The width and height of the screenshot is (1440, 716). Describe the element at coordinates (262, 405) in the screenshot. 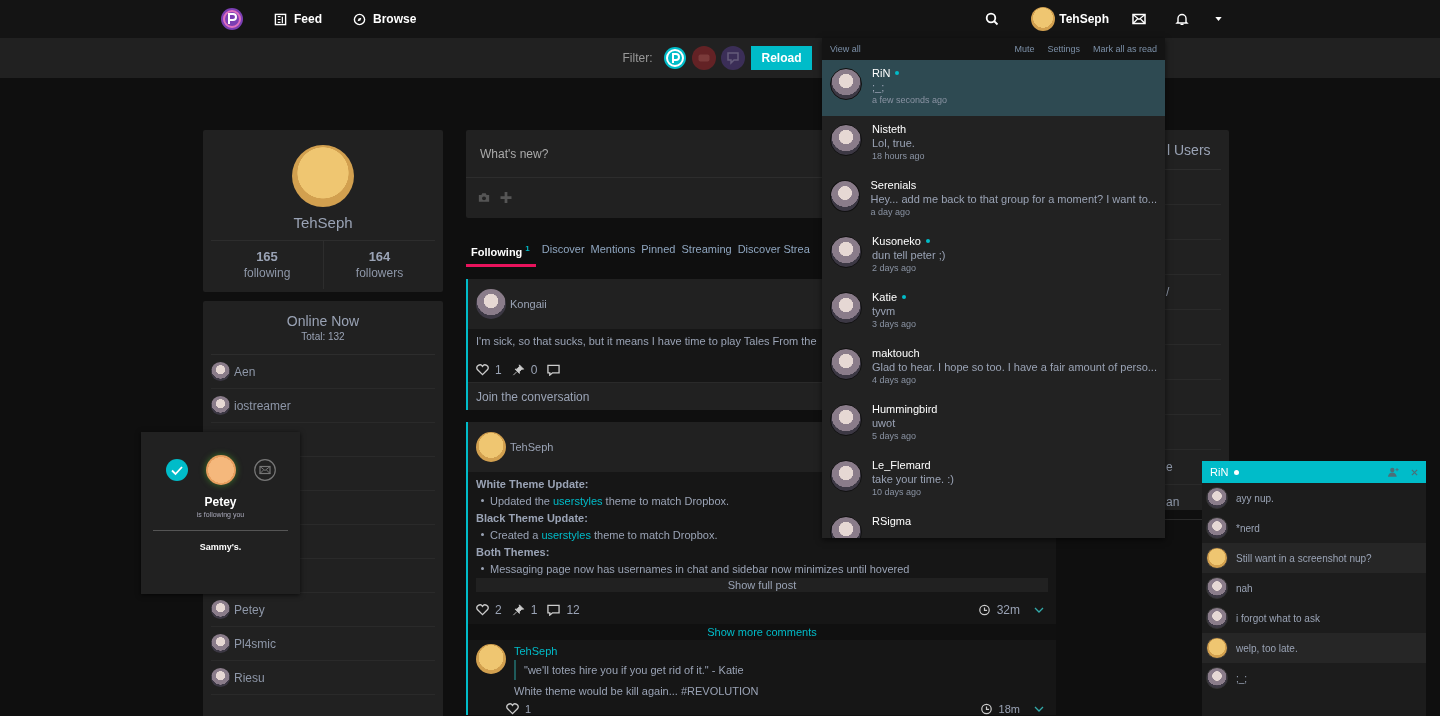

I see `user-name: iostreamer` at that location.